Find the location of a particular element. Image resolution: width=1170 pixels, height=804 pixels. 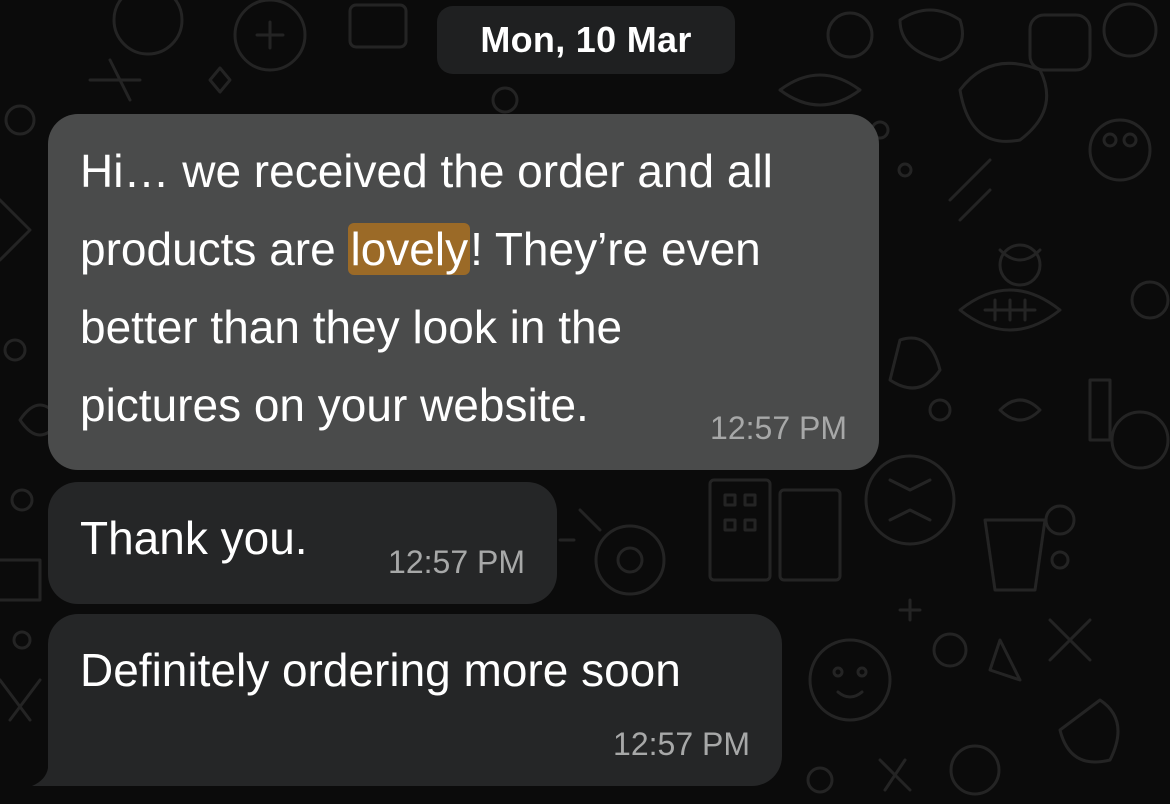

message-line: ! They’re even is located at coordinates (615, 249).